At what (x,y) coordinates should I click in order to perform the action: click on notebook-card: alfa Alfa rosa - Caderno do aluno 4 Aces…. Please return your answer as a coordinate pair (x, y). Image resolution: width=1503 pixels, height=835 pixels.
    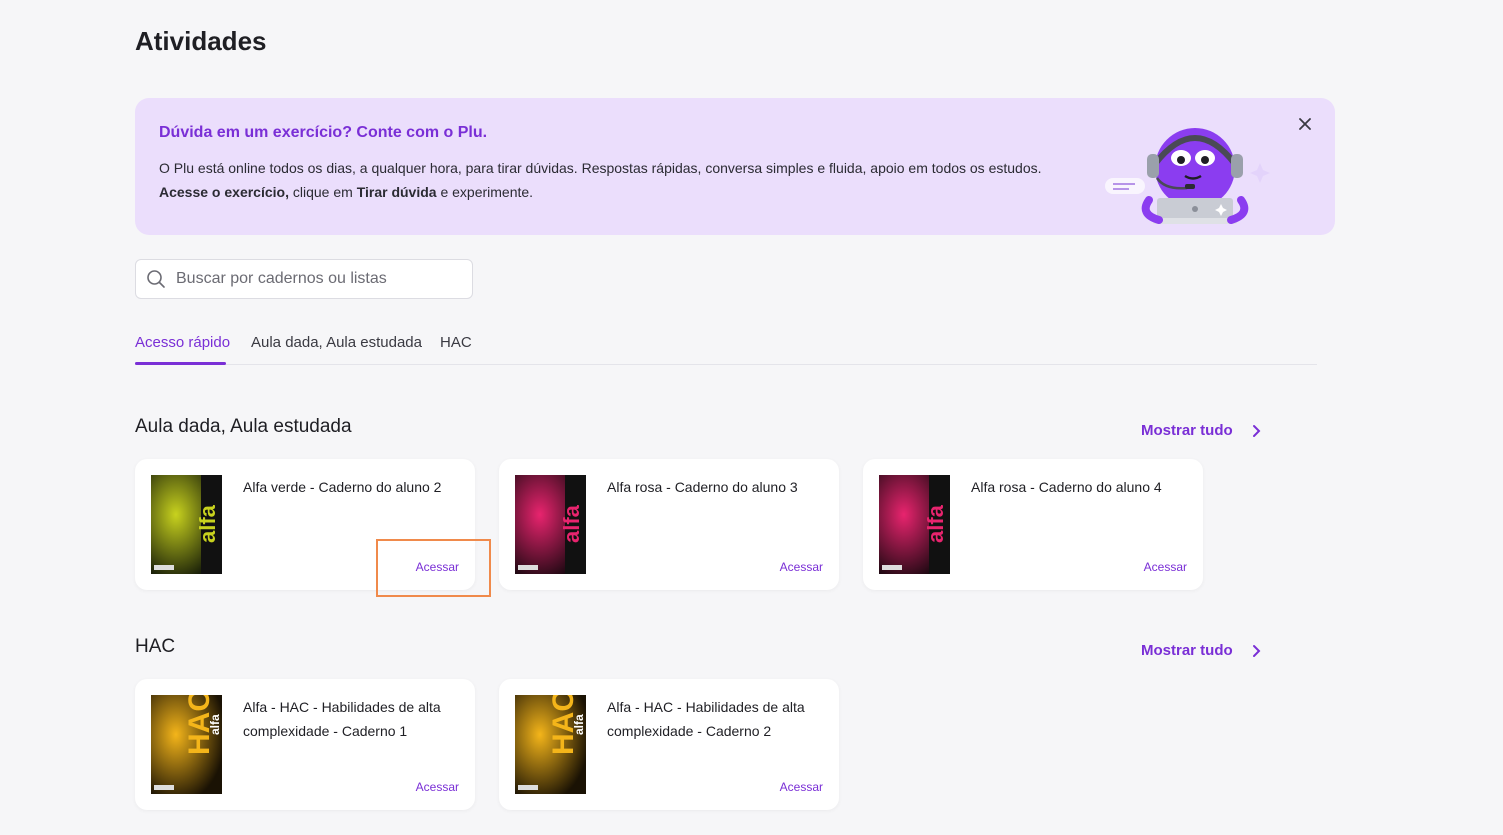
    Looking at the image, I should click on (1033, 524).